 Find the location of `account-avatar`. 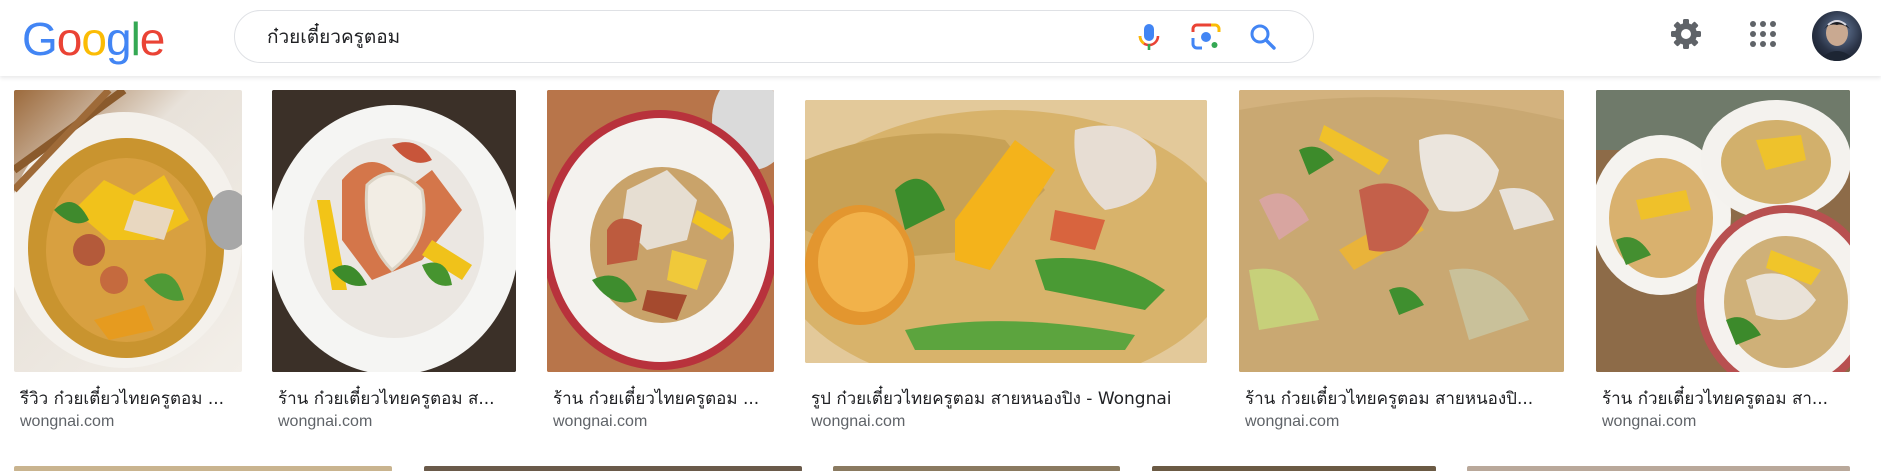

account-avatar is located at coordinates (1837, 36).